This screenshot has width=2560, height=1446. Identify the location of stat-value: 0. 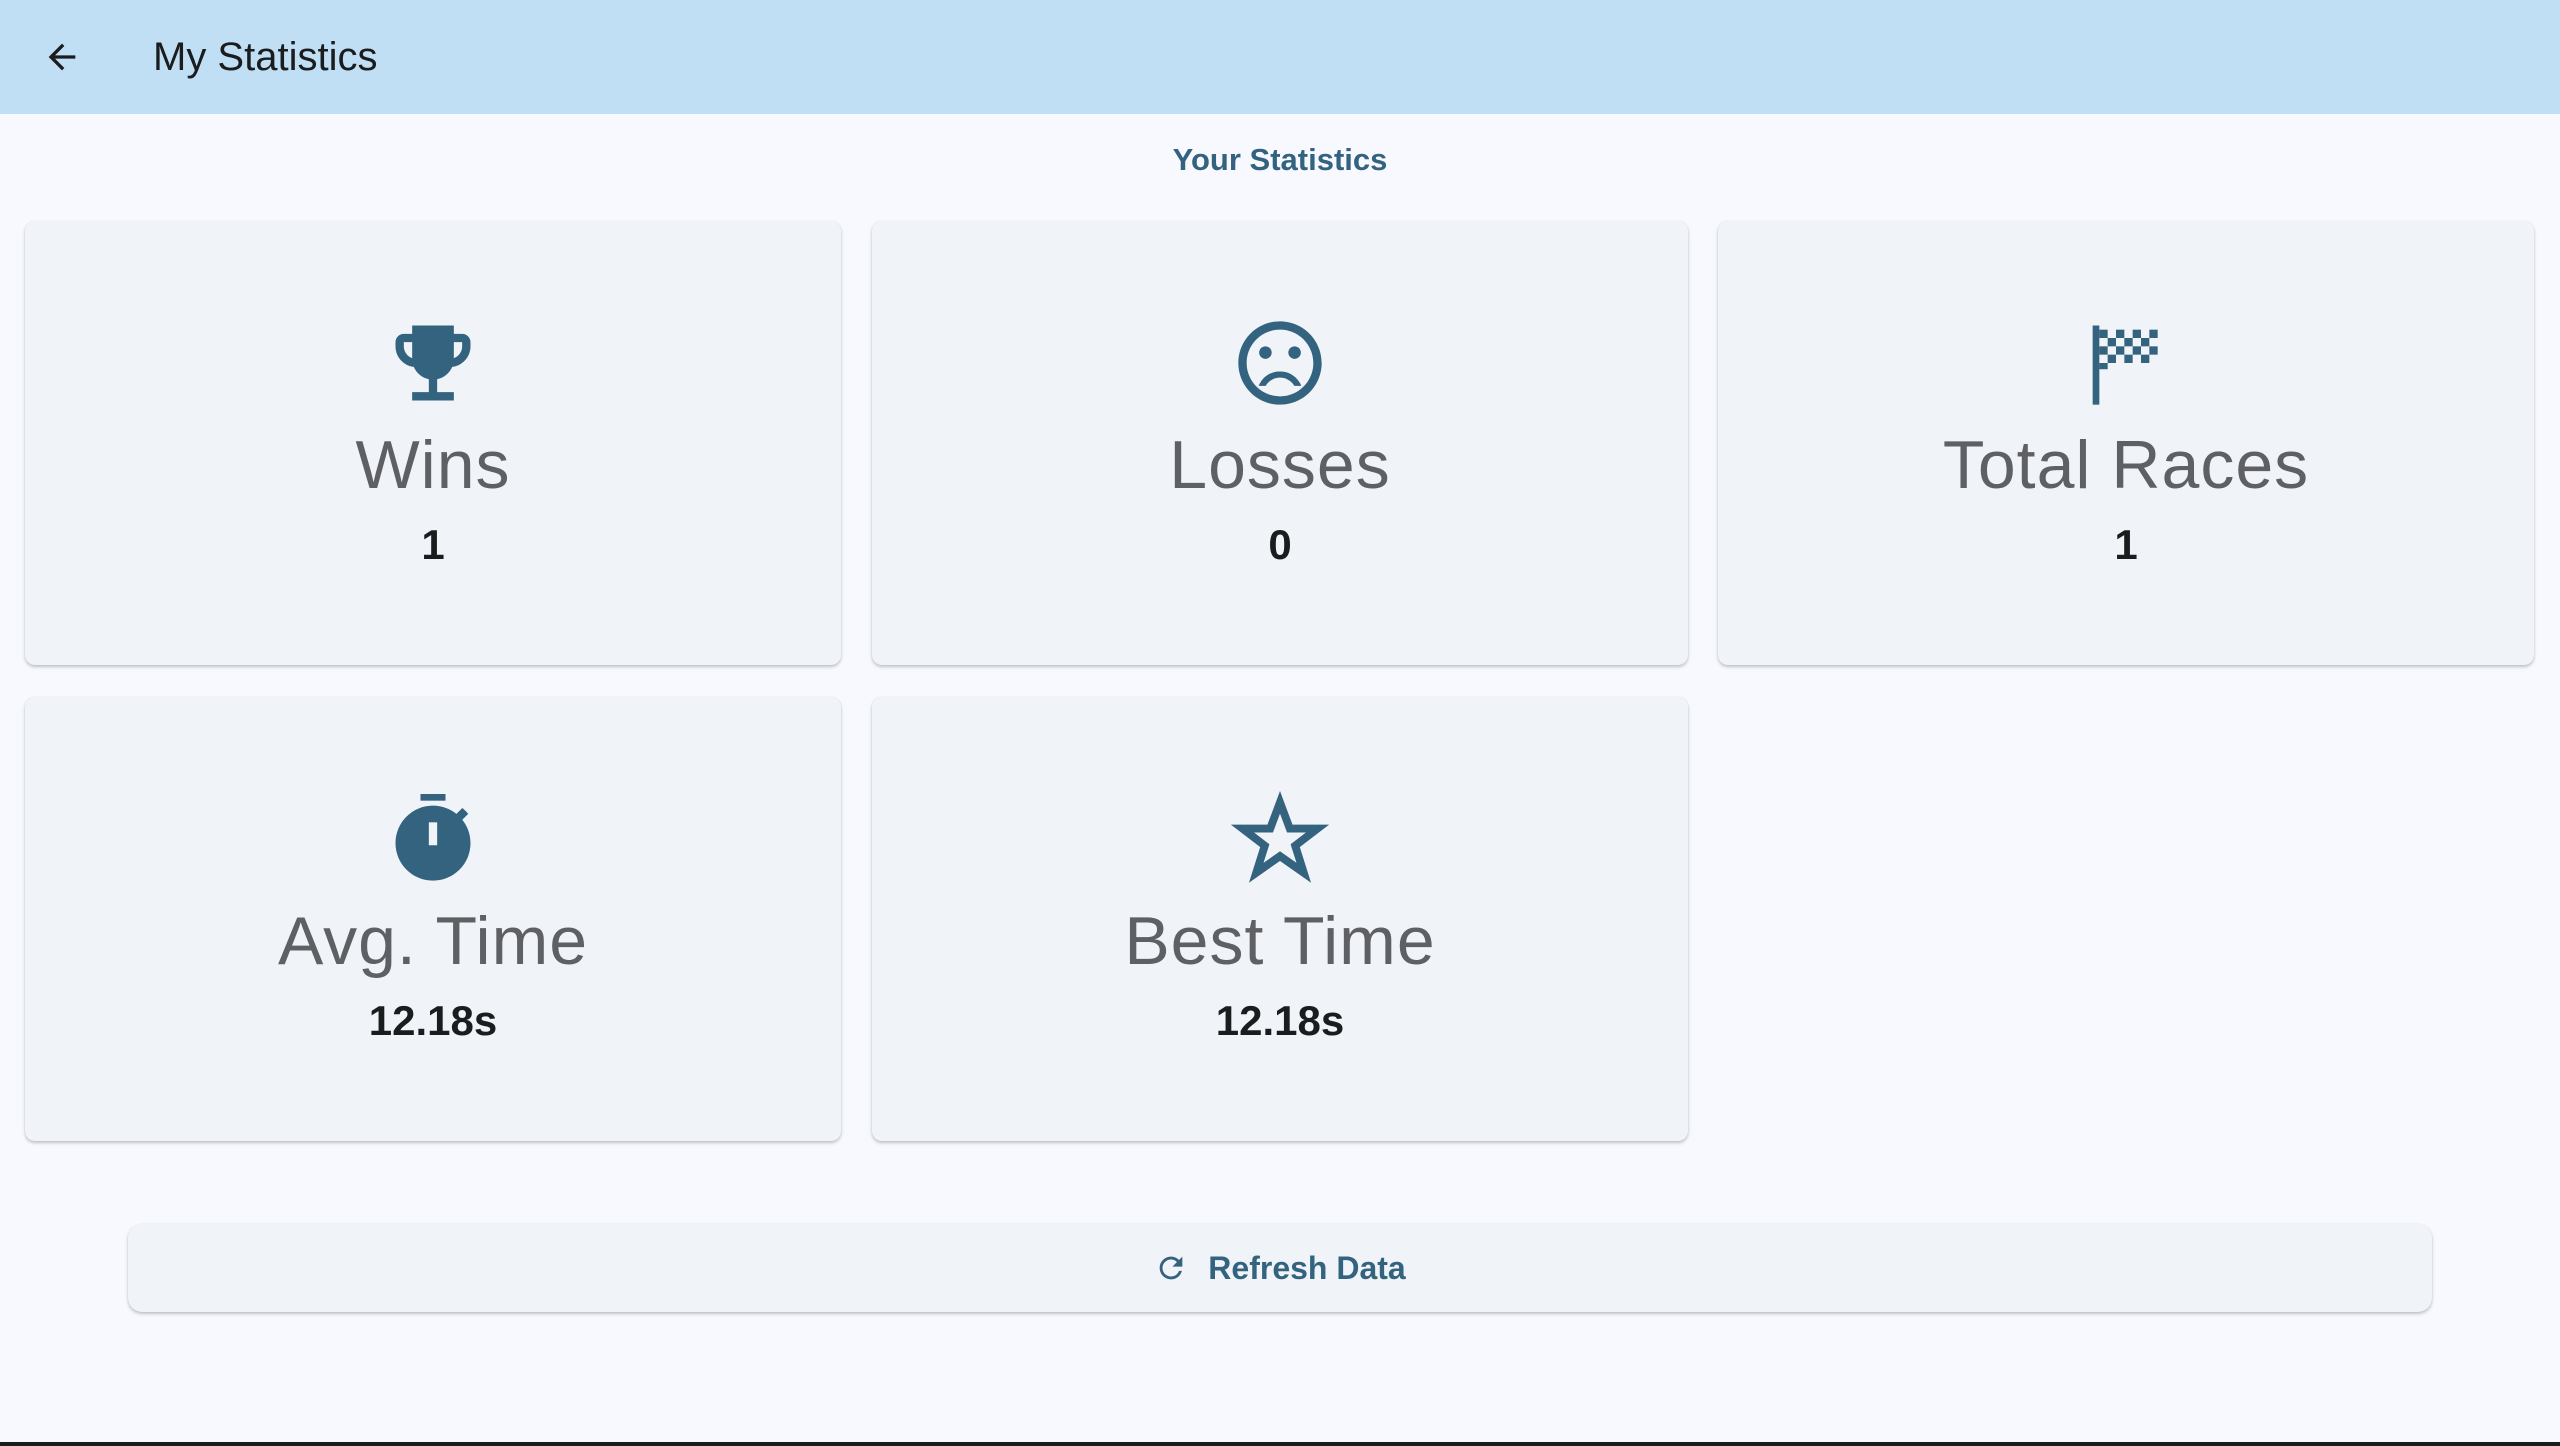
(1280, 544).